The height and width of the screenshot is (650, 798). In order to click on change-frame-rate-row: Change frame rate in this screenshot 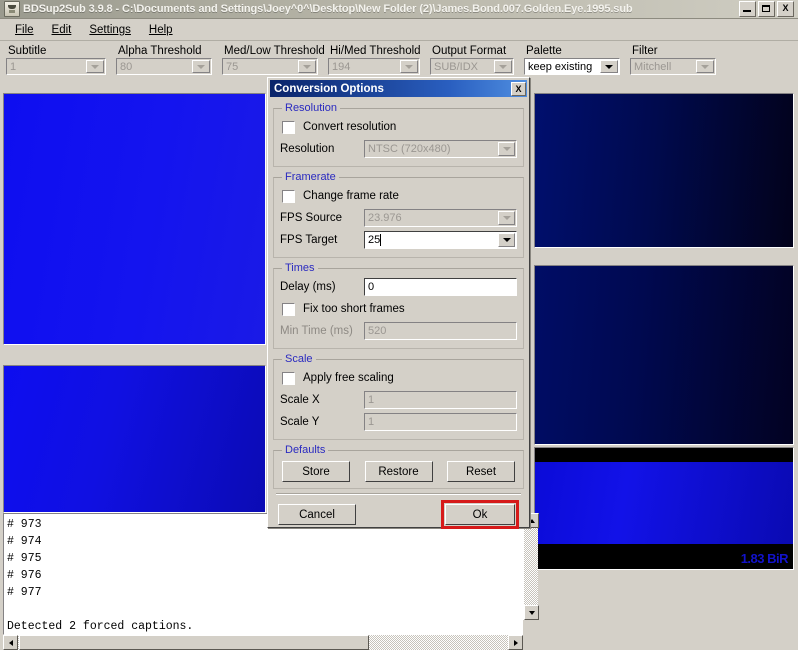, I will do `click(399, 196)`.